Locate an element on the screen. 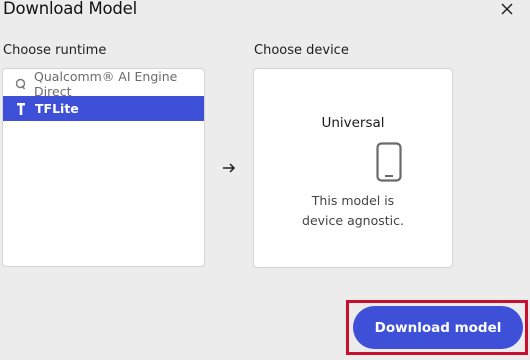 The image size is (530, 360). dialog-title: Download Model is located at coordinates (70, 9).